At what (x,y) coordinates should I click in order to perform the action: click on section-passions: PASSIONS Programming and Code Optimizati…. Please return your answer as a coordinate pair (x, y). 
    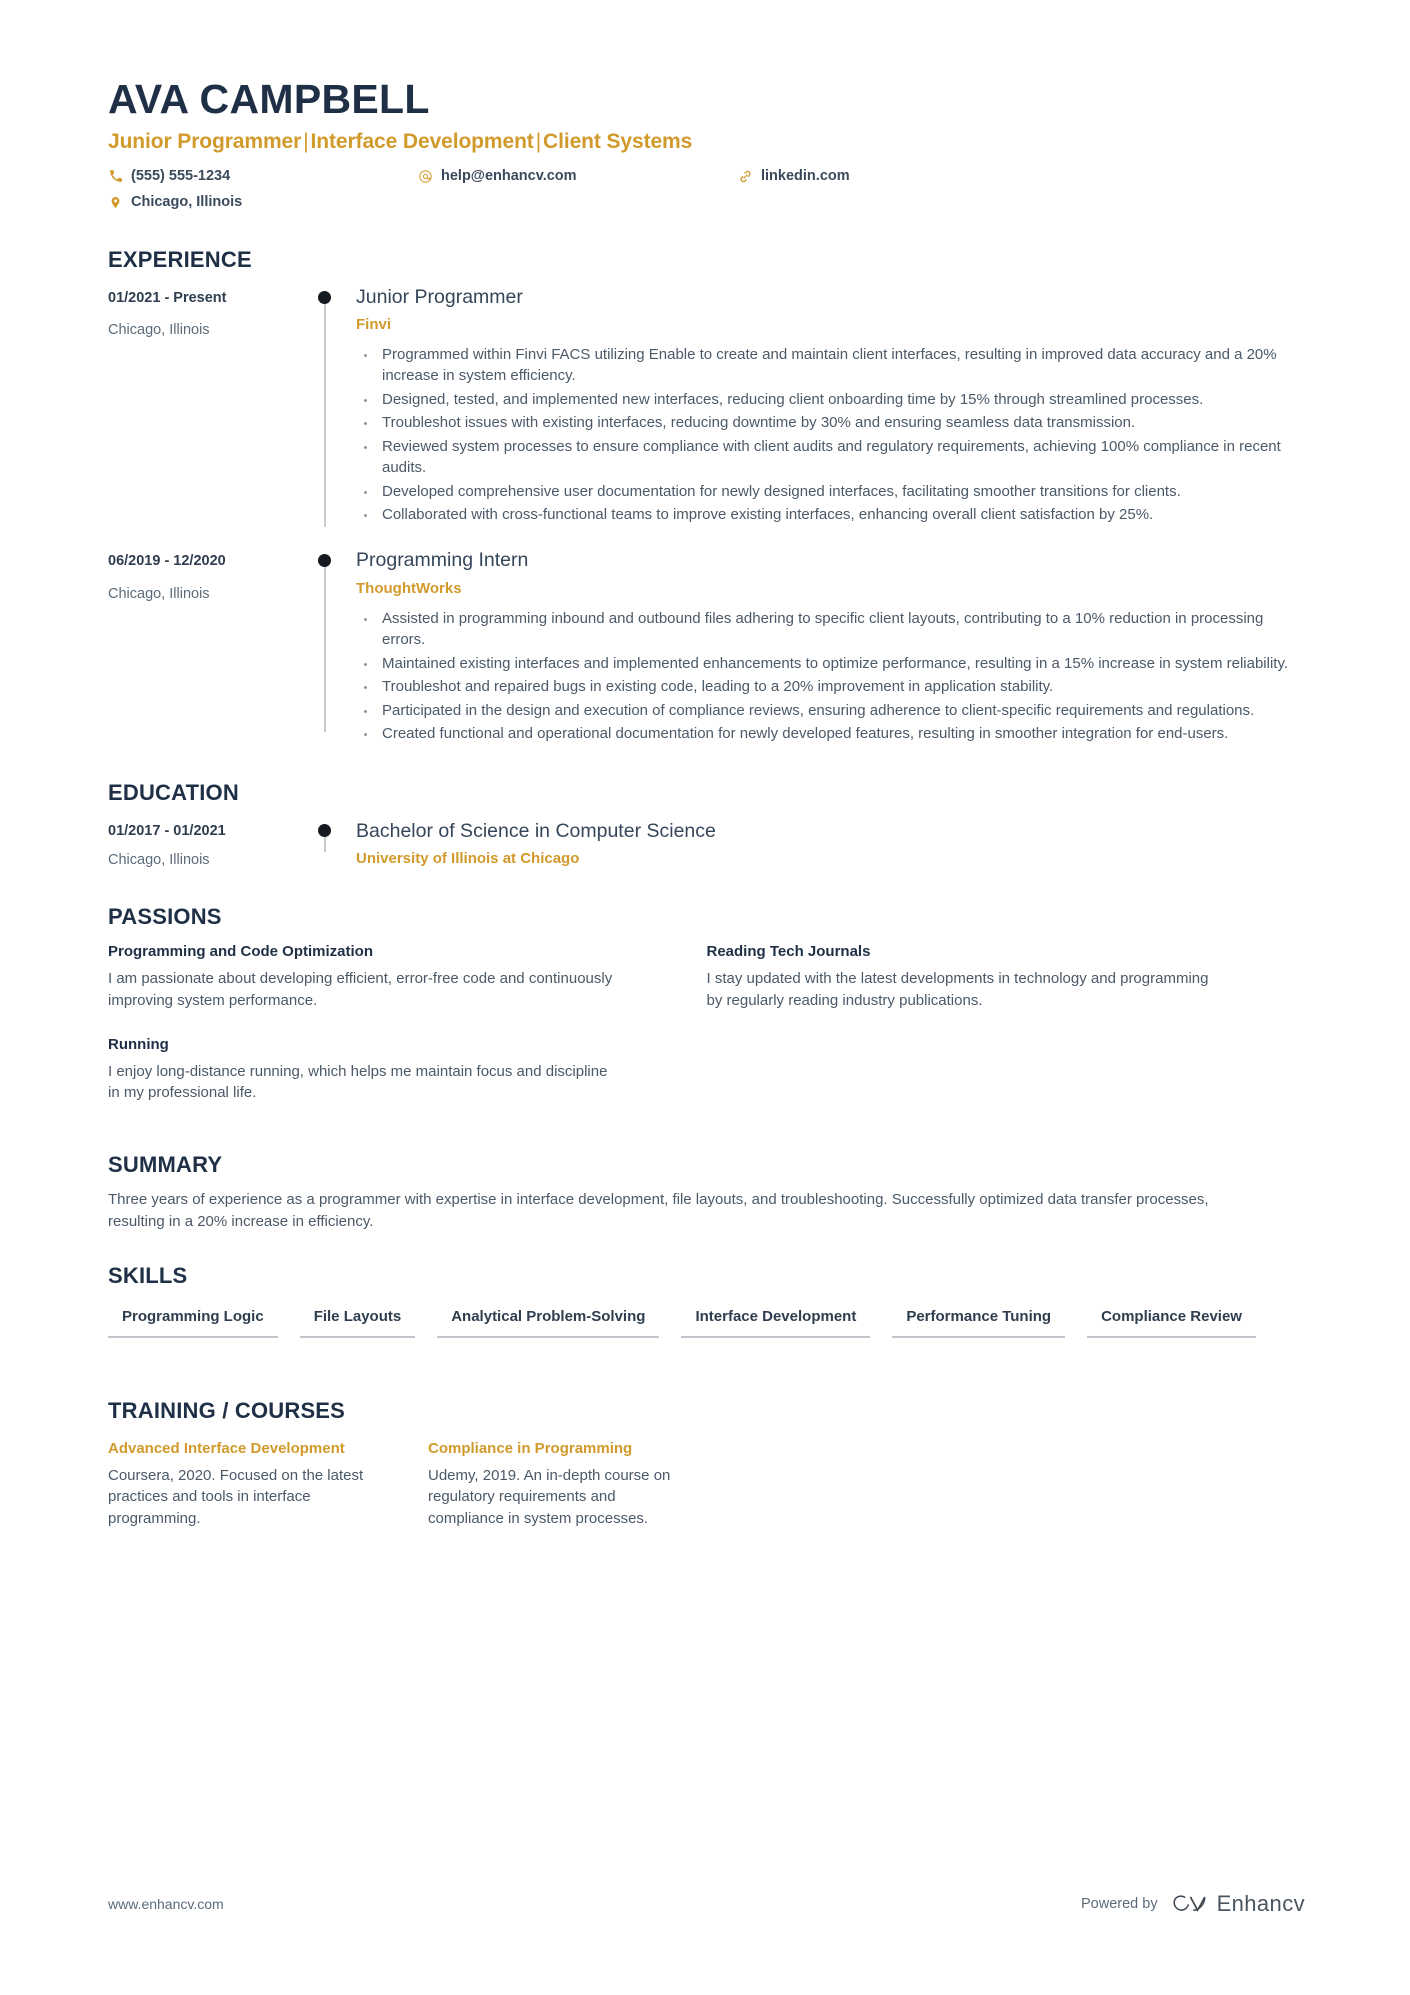
    Looking at the image, I should click on (706, 1015).